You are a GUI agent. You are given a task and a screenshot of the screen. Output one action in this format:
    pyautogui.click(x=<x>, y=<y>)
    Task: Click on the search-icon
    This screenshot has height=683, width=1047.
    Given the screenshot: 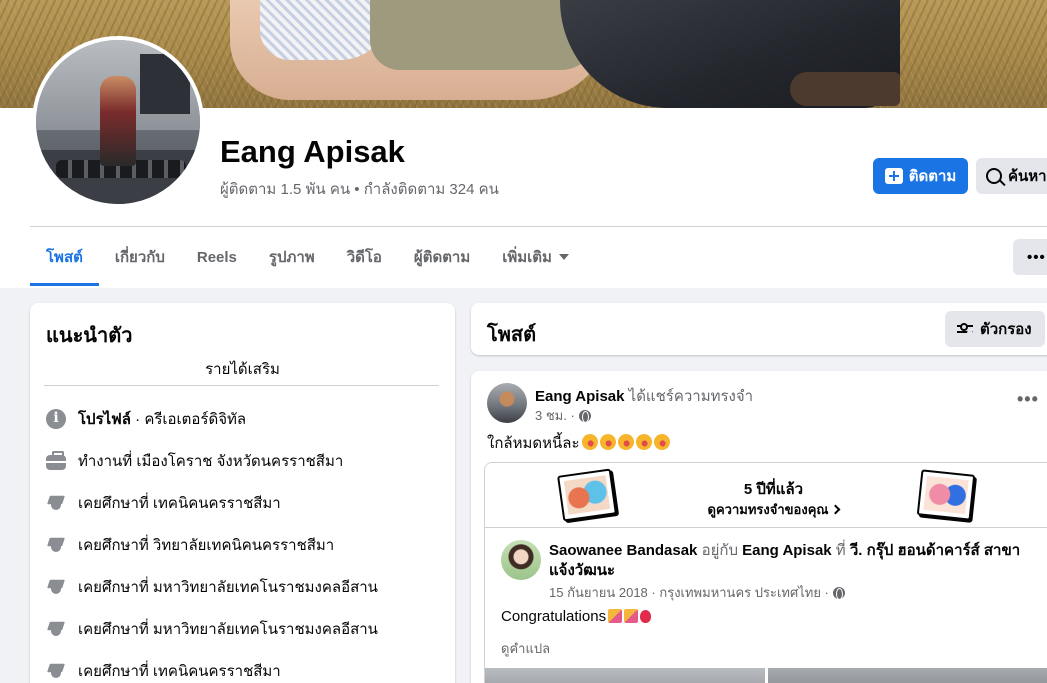 What is the action you would take?
    pyautogui.click(x=994, y=176)
    